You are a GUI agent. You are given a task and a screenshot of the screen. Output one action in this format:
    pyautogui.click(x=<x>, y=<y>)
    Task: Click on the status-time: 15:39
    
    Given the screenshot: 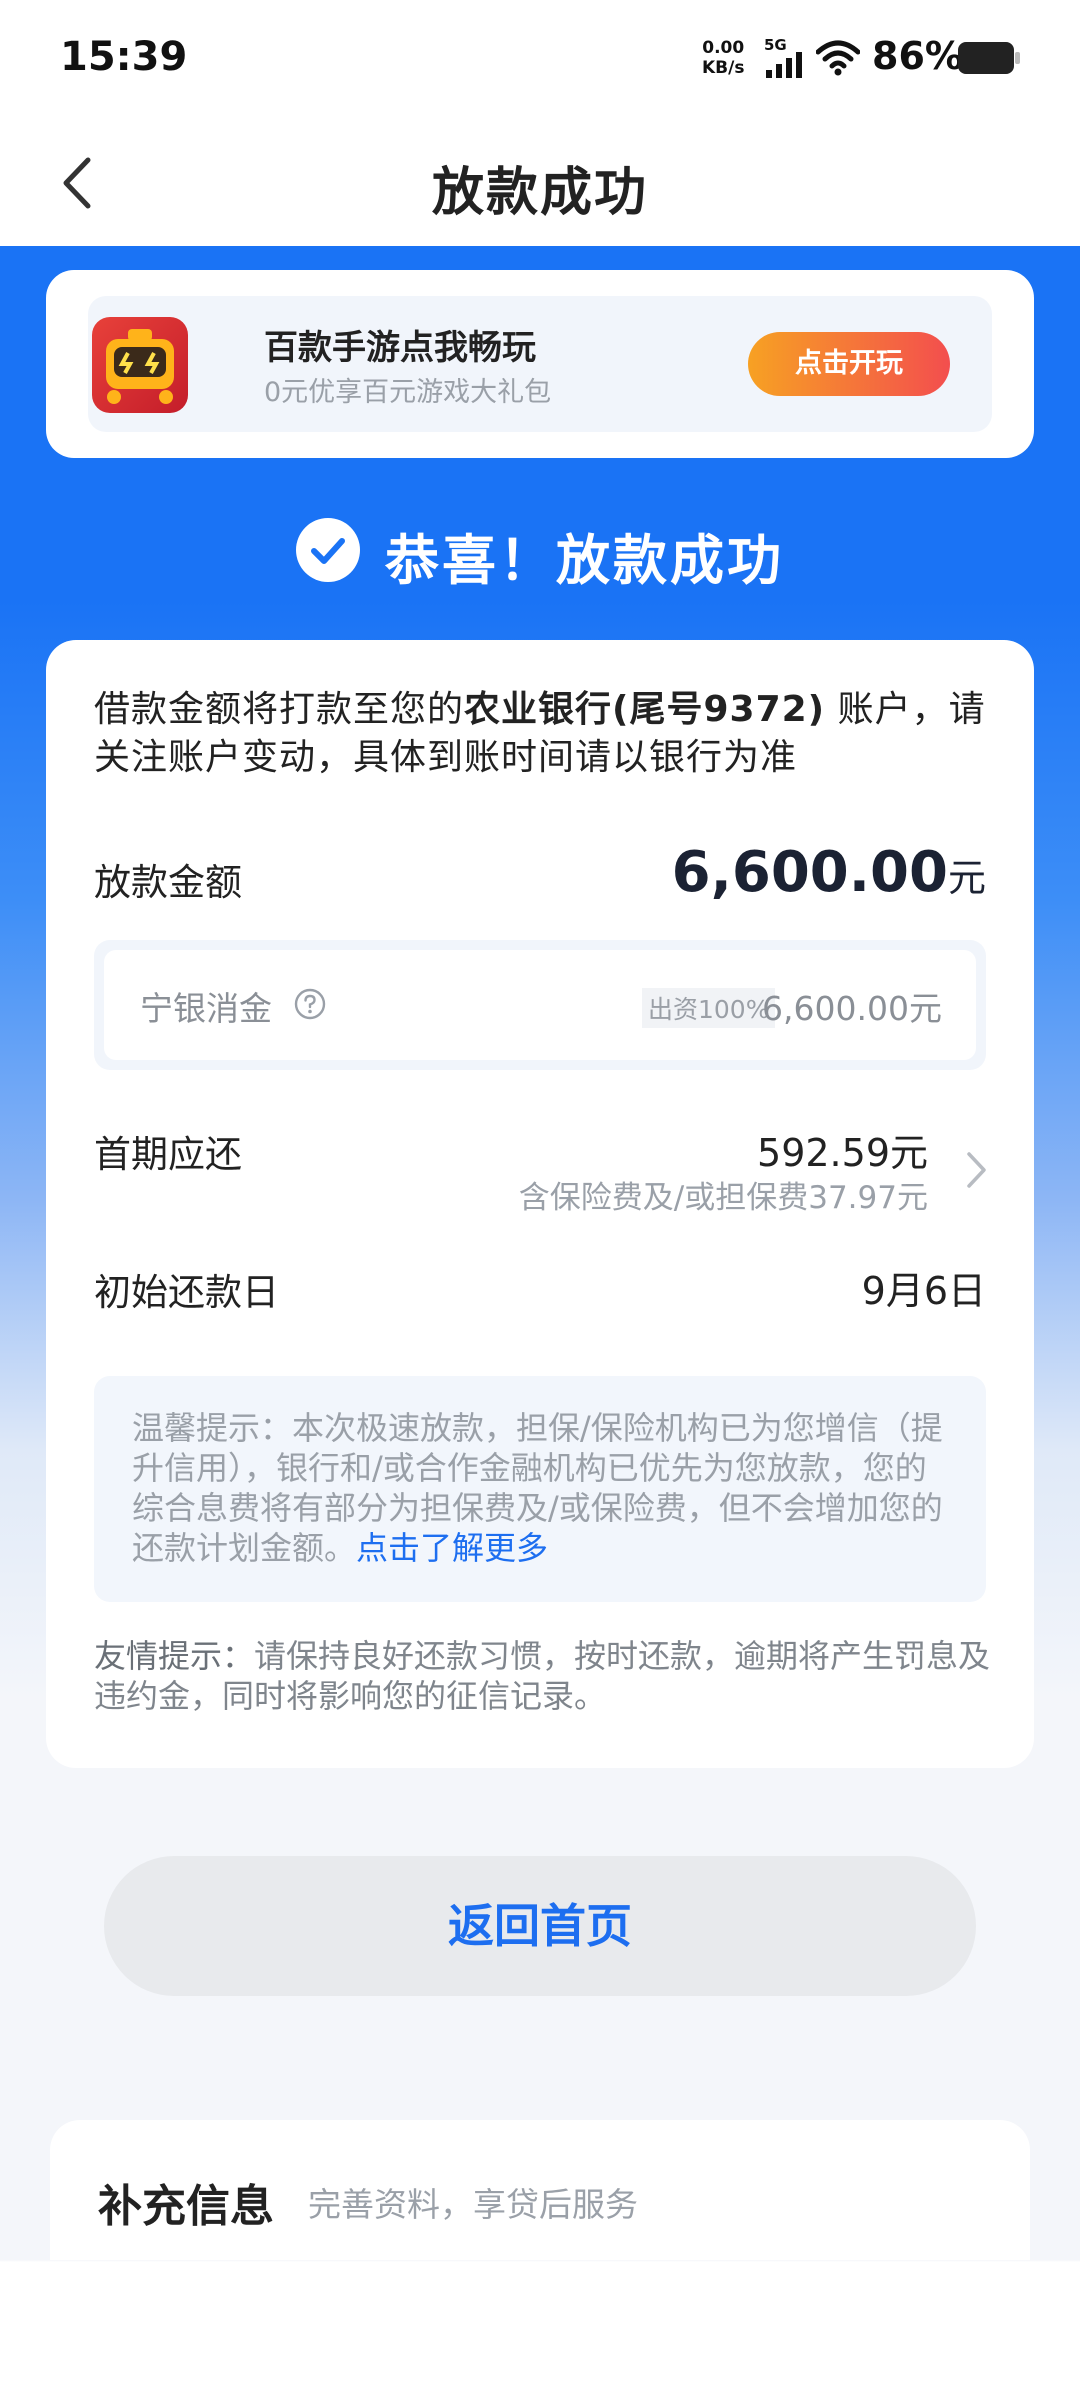 What is the action you would take?
    pyautogui.click(x=124, y=57)
    